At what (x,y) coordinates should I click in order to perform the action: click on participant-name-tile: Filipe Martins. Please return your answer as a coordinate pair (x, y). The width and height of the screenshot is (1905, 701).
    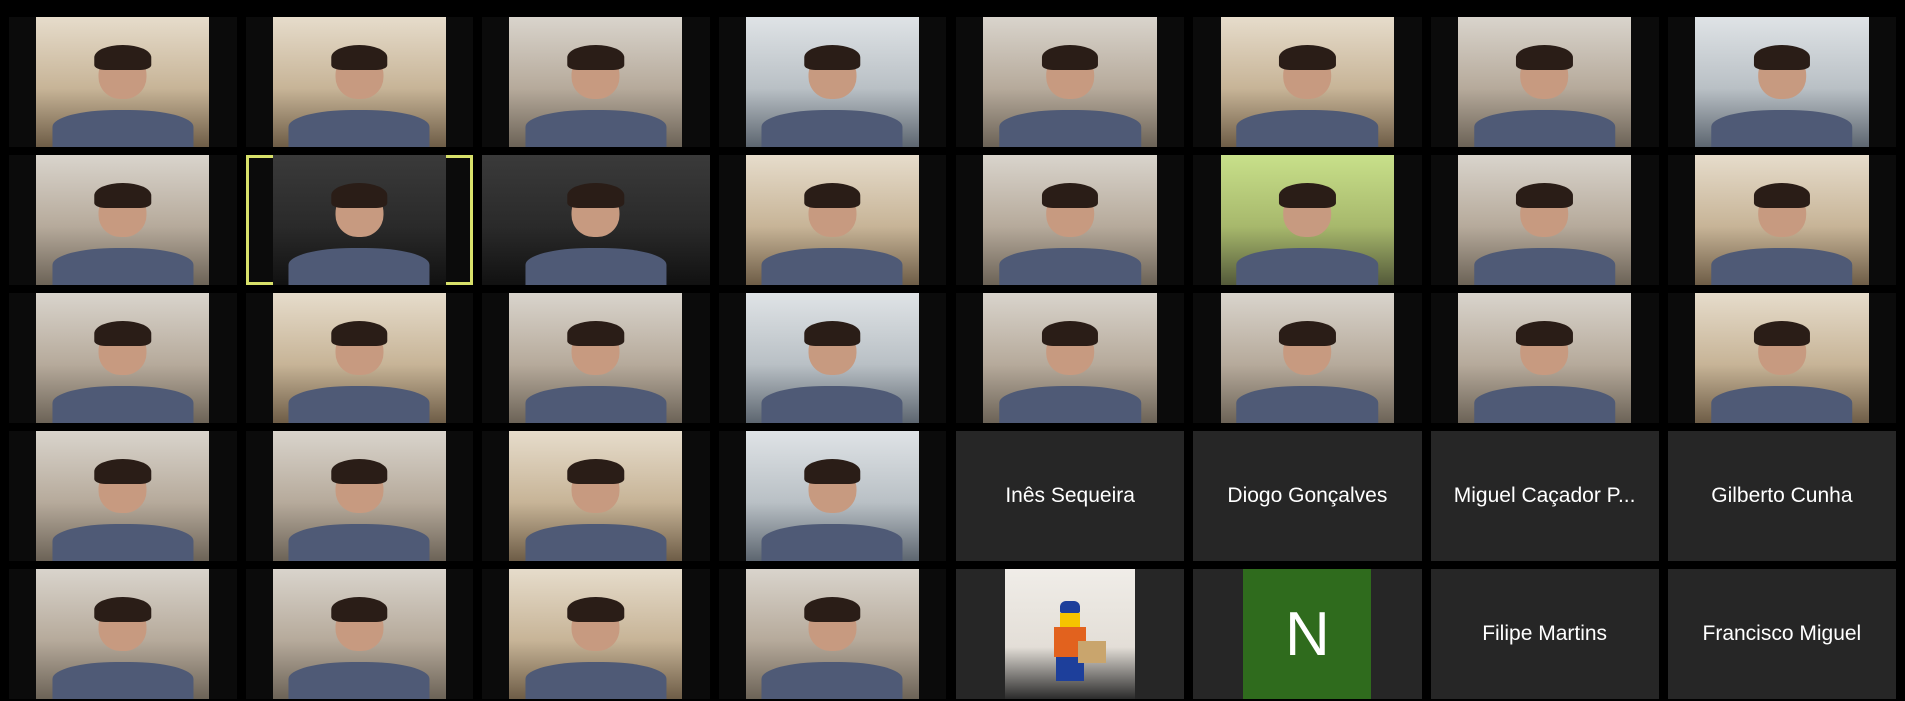
    Looking at the image, I should click on (1544, 634).